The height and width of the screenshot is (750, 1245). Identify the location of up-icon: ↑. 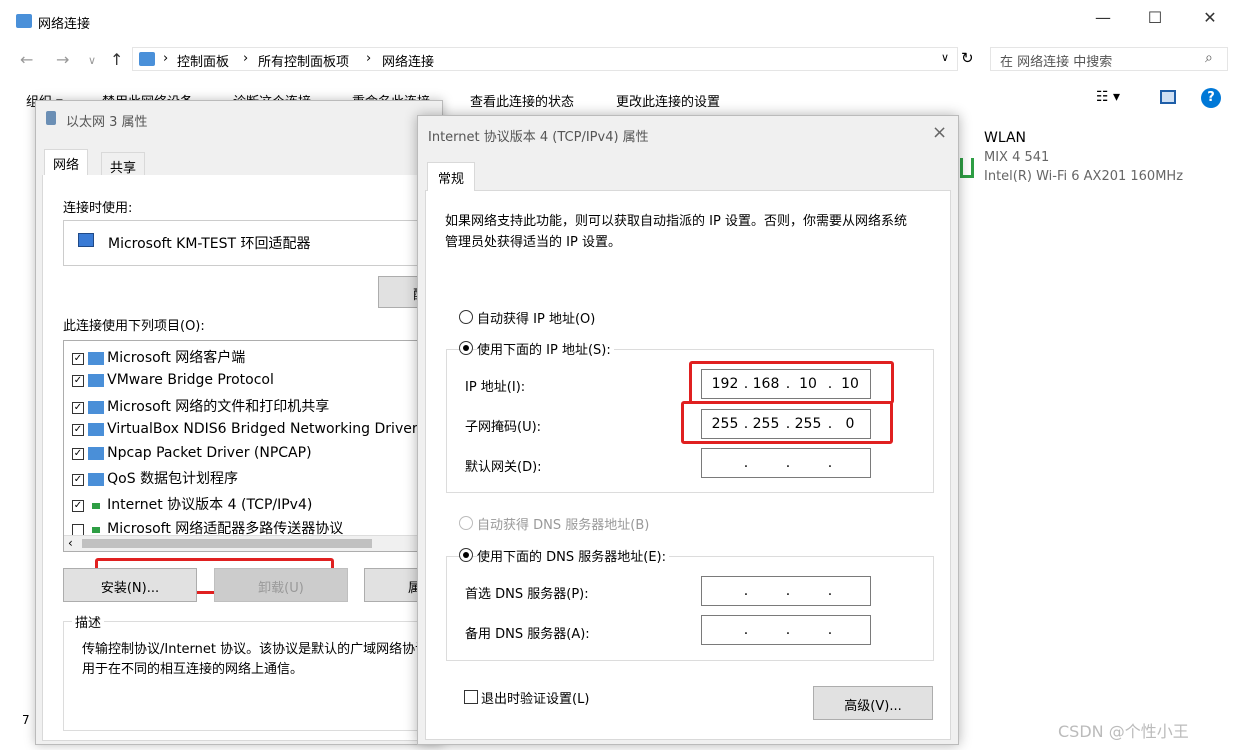
(116, 59).